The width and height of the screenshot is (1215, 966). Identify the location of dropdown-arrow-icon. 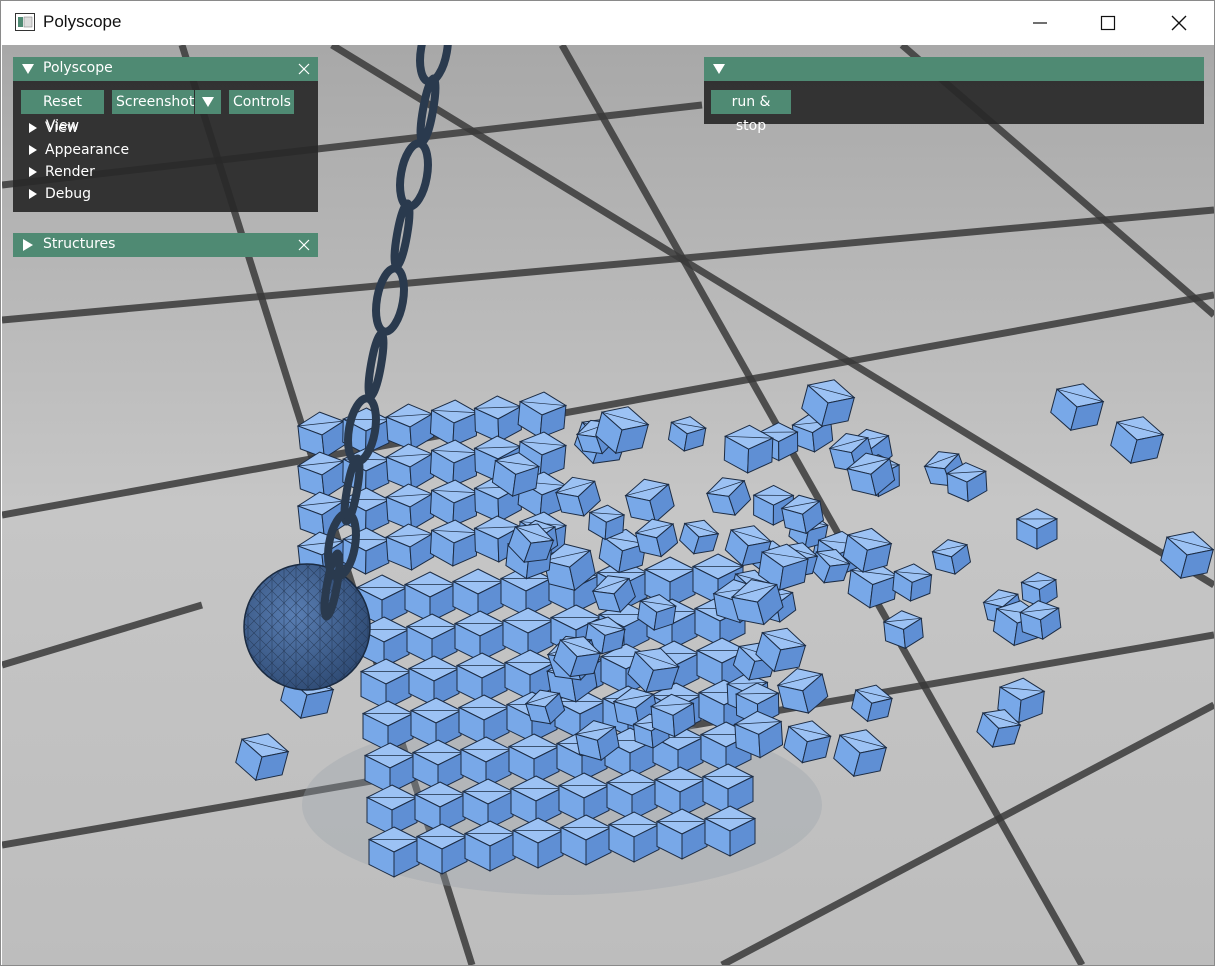
(208, 102).